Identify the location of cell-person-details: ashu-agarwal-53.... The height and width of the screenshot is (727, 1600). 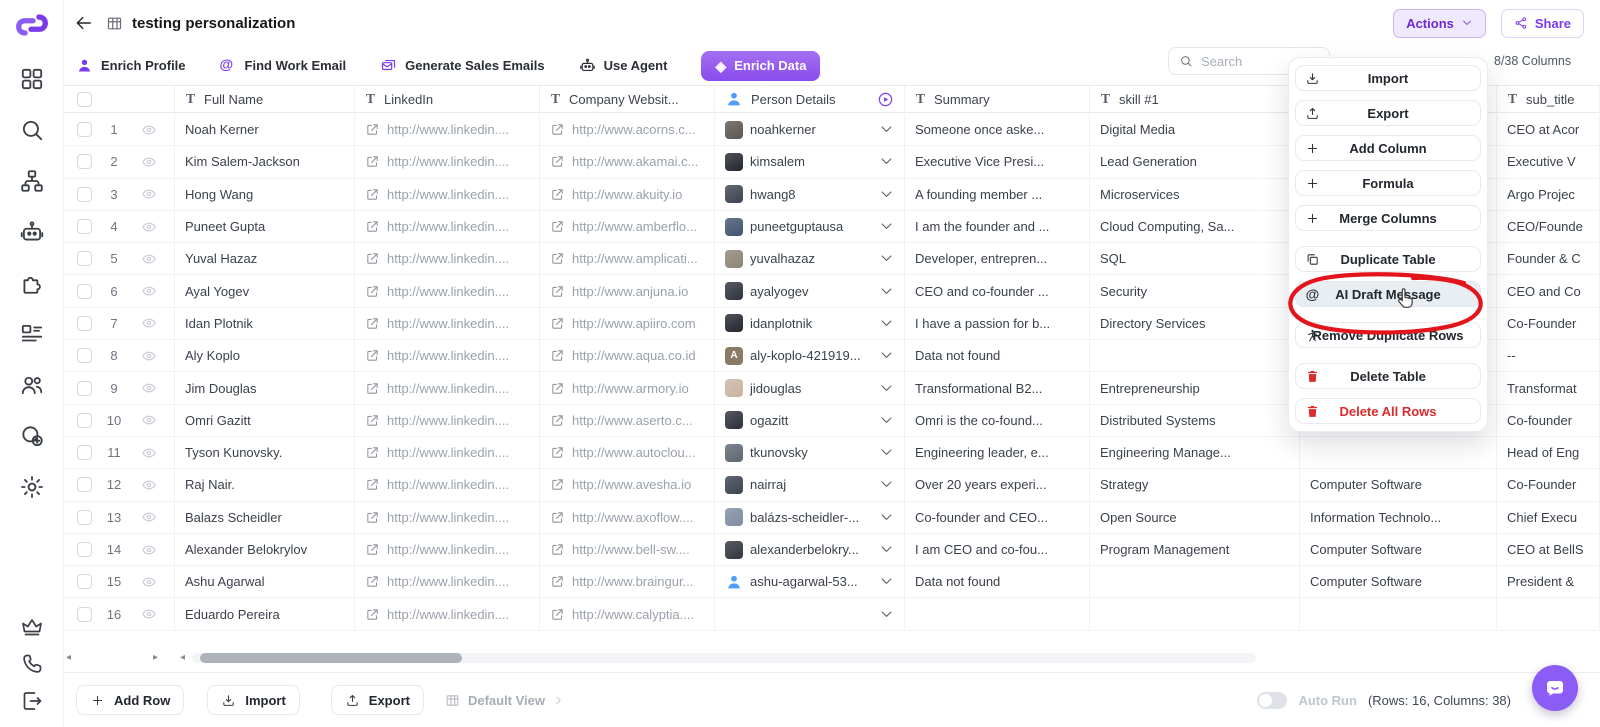
(810, 582).